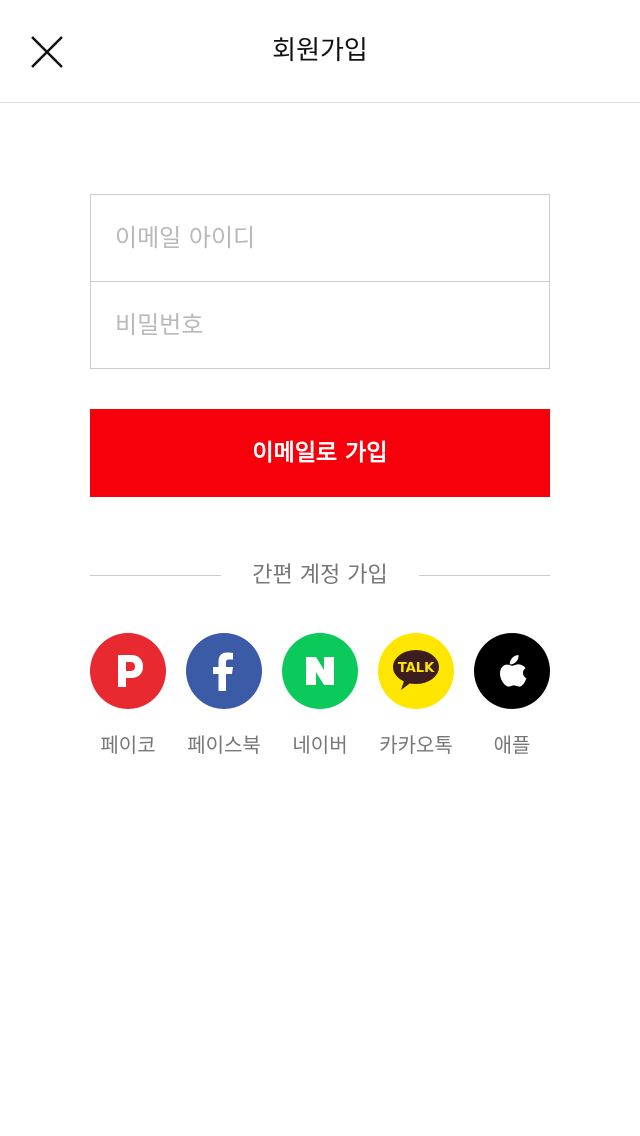 This screenshot has height=1136, width=640. I want to click on naver-icon, so click(320, 671).